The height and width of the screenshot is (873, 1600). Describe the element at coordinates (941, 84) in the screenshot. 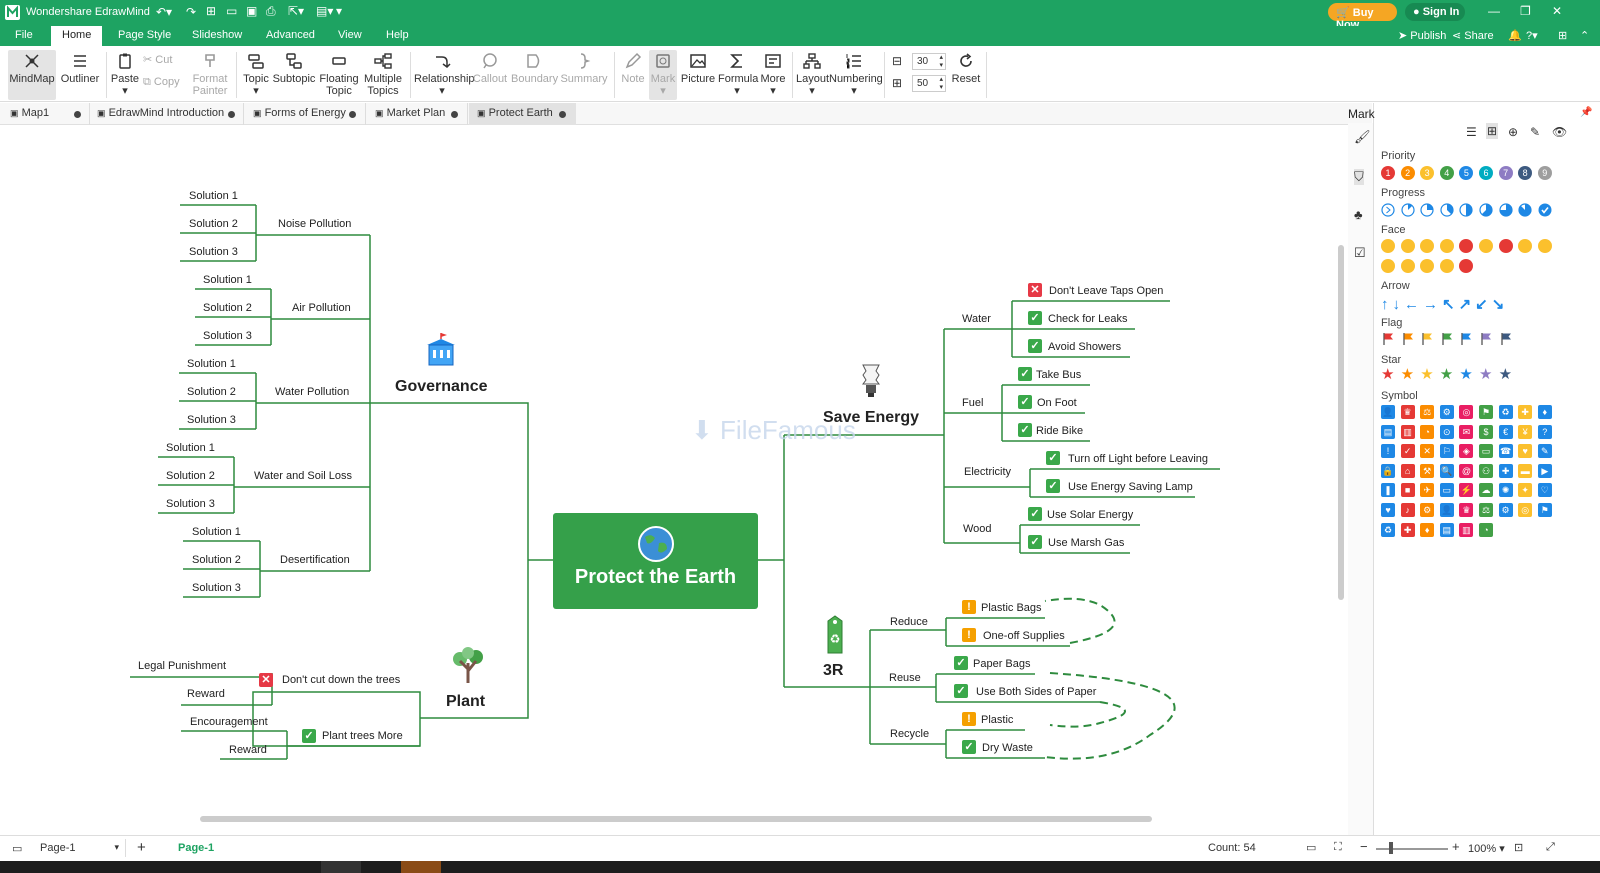

I see `spinner-icon: ▴ ▾` at that location.